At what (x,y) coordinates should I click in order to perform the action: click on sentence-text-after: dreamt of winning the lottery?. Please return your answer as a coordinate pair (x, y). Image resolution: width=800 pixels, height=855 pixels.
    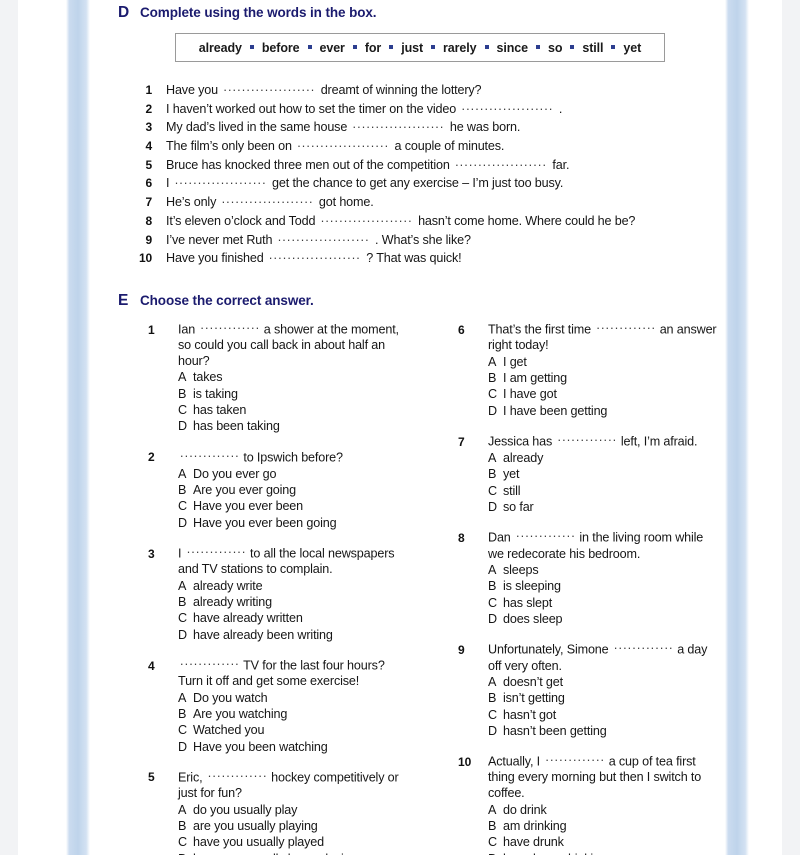
    Looking at the image, I should click on (399, 90).